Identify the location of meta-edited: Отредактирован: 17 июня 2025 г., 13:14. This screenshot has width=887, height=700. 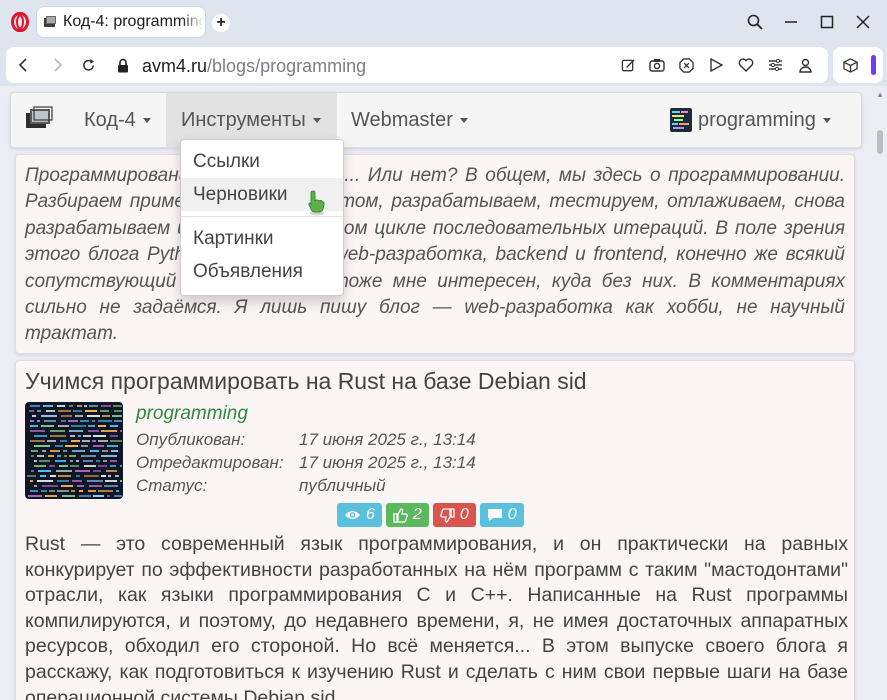
(306, 463).